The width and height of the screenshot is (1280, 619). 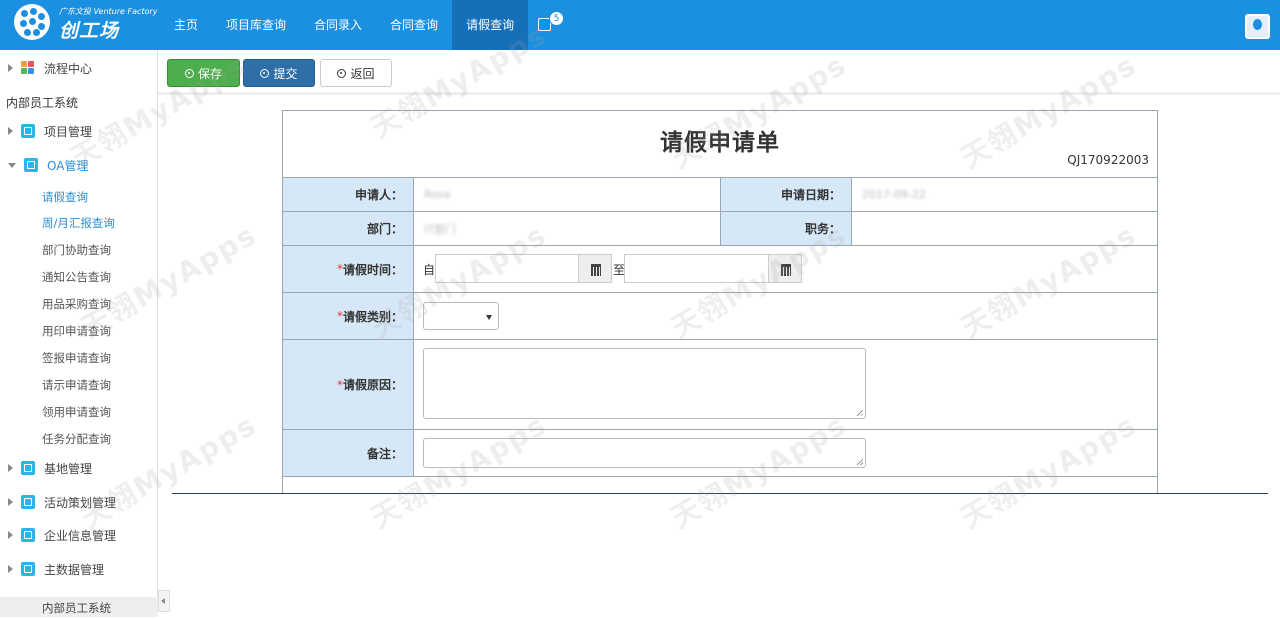 I want to click on sidebar-item-label: 项目管理, so click(x=68, y=131).